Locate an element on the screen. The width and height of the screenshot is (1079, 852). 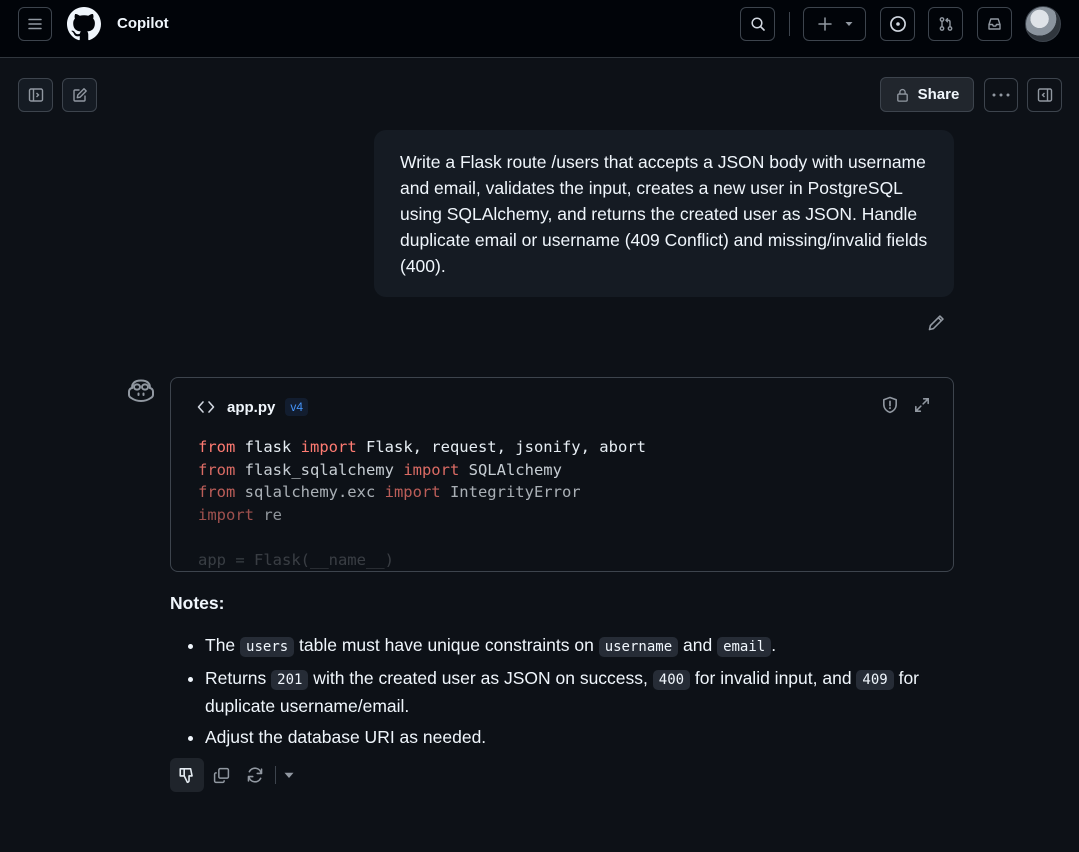
notes-heading: Notes: is located at coordinates (197, 603).